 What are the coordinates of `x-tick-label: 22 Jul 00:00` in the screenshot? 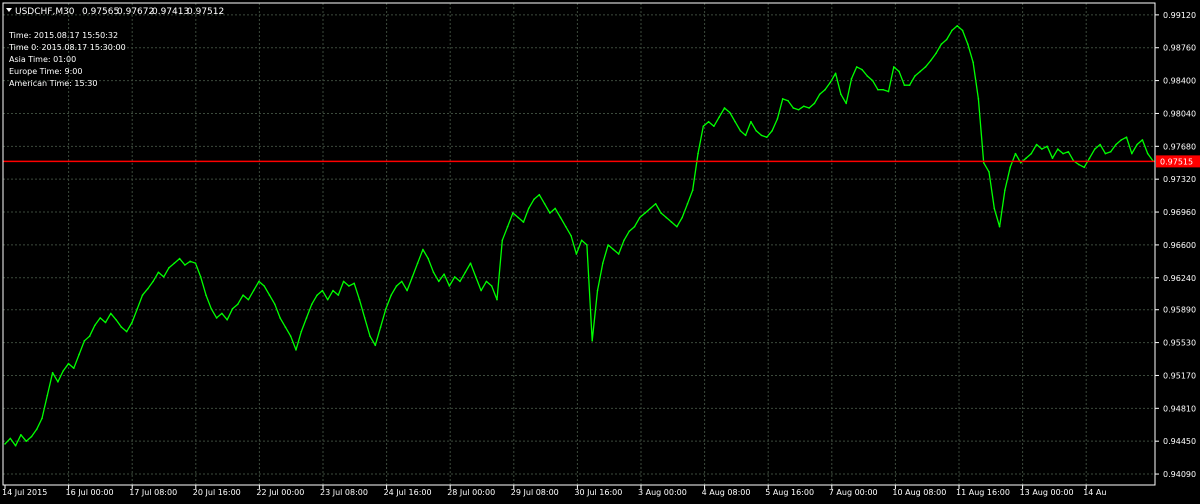 It's located at (280, 492).